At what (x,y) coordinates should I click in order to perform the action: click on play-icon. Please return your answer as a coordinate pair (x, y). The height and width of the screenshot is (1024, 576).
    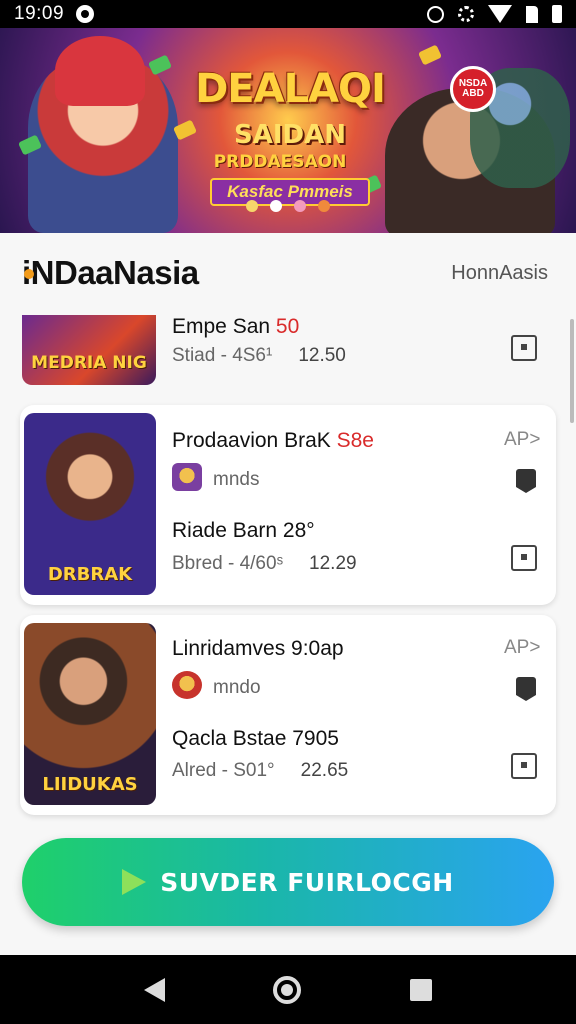
    Looking at the image, I should click on (134, 882).